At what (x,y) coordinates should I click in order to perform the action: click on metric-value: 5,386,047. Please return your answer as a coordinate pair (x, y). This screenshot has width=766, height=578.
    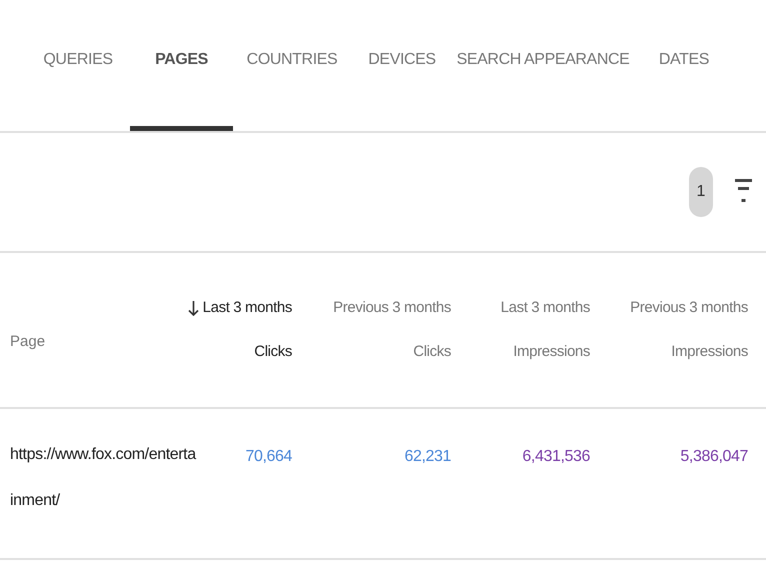
    Looking at the image, I should click on (714, 457).